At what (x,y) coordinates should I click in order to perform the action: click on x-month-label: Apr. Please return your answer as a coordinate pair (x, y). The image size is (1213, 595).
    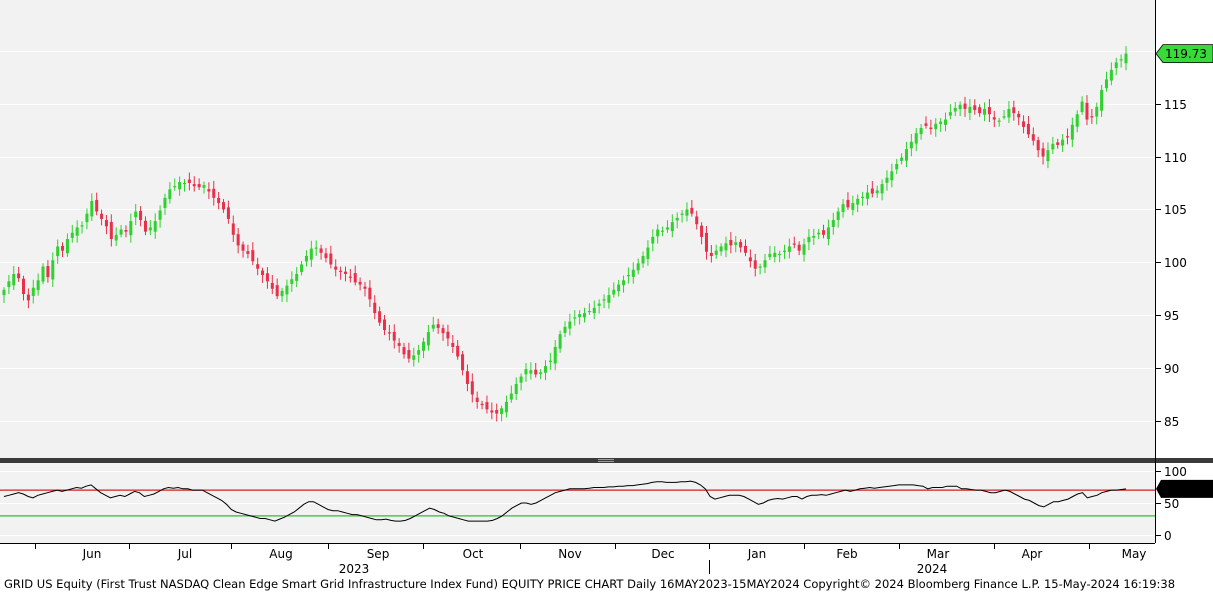
    Looking at the image, I should click on (1032, 554).